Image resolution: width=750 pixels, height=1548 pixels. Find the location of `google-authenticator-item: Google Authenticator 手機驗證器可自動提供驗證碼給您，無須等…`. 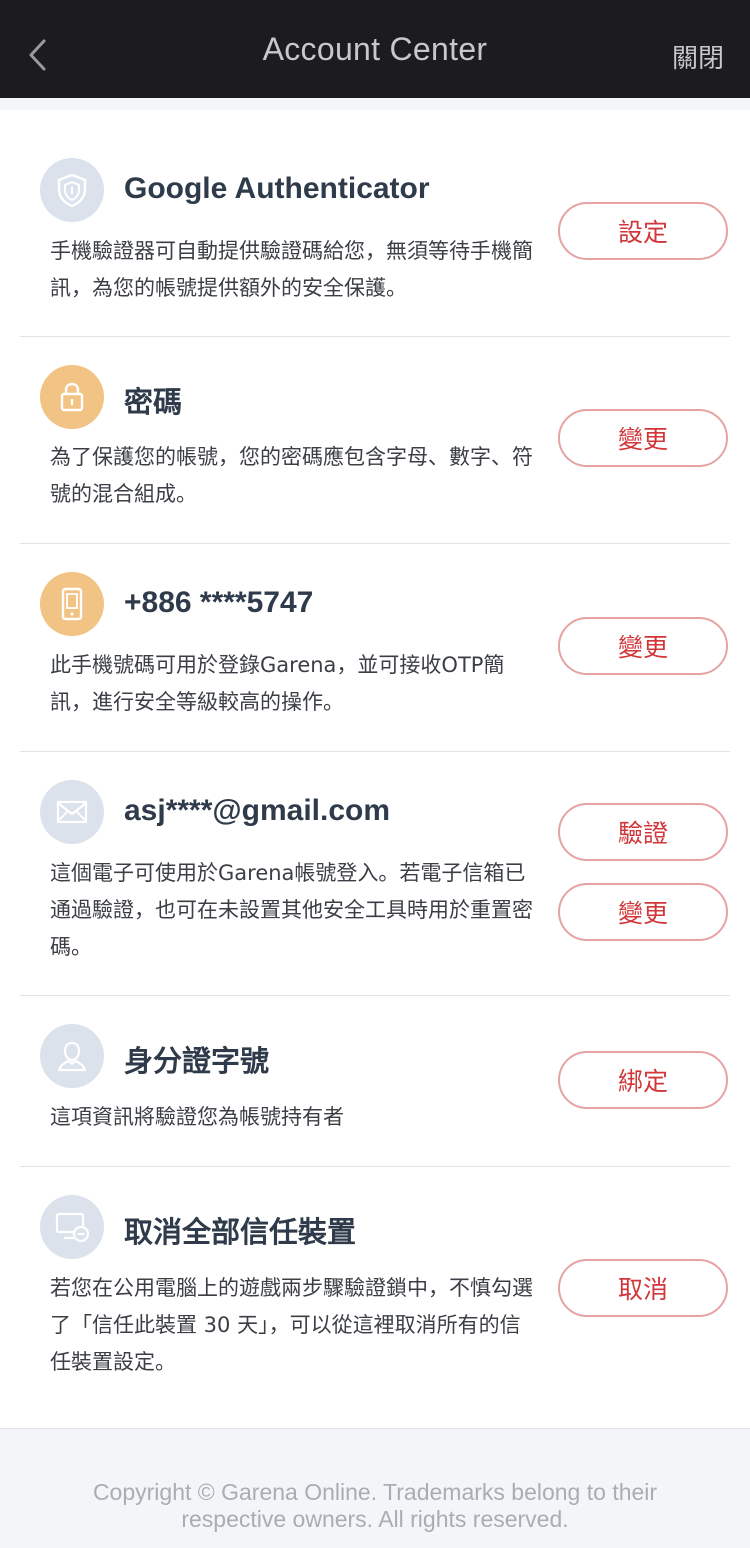

google-authenticator-item: Google Authenticator 手機驗證器可自動提供驗證碼給您，無須等… is located at coordinates (375, 223).